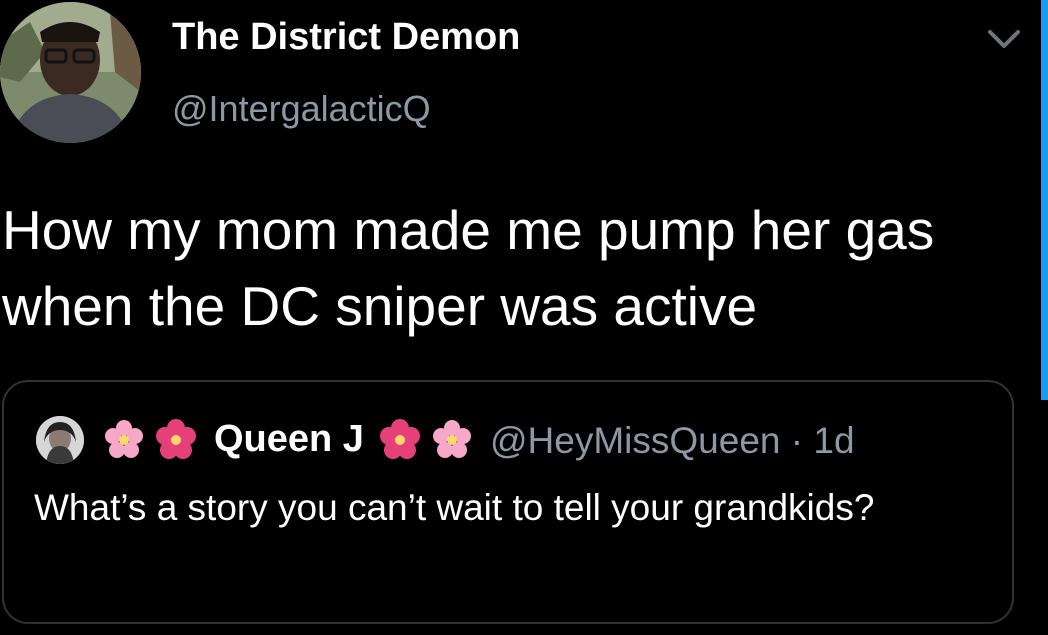 This screenshot has height=635, width=1048. I want to click on scroll-indicator, so click(1044, 200).